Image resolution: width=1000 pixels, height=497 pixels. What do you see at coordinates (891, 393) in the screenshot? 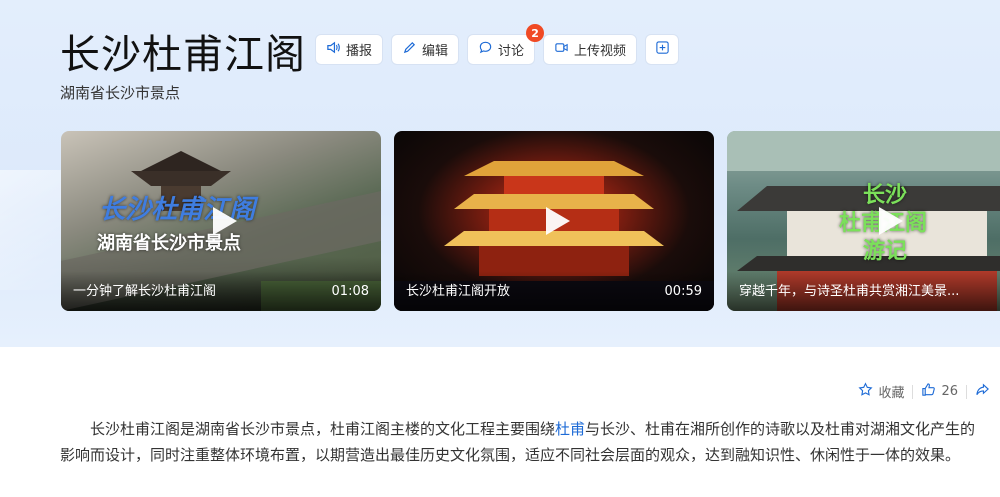
I see `favorite-label: 收藏` at bounding box center [891, 393].